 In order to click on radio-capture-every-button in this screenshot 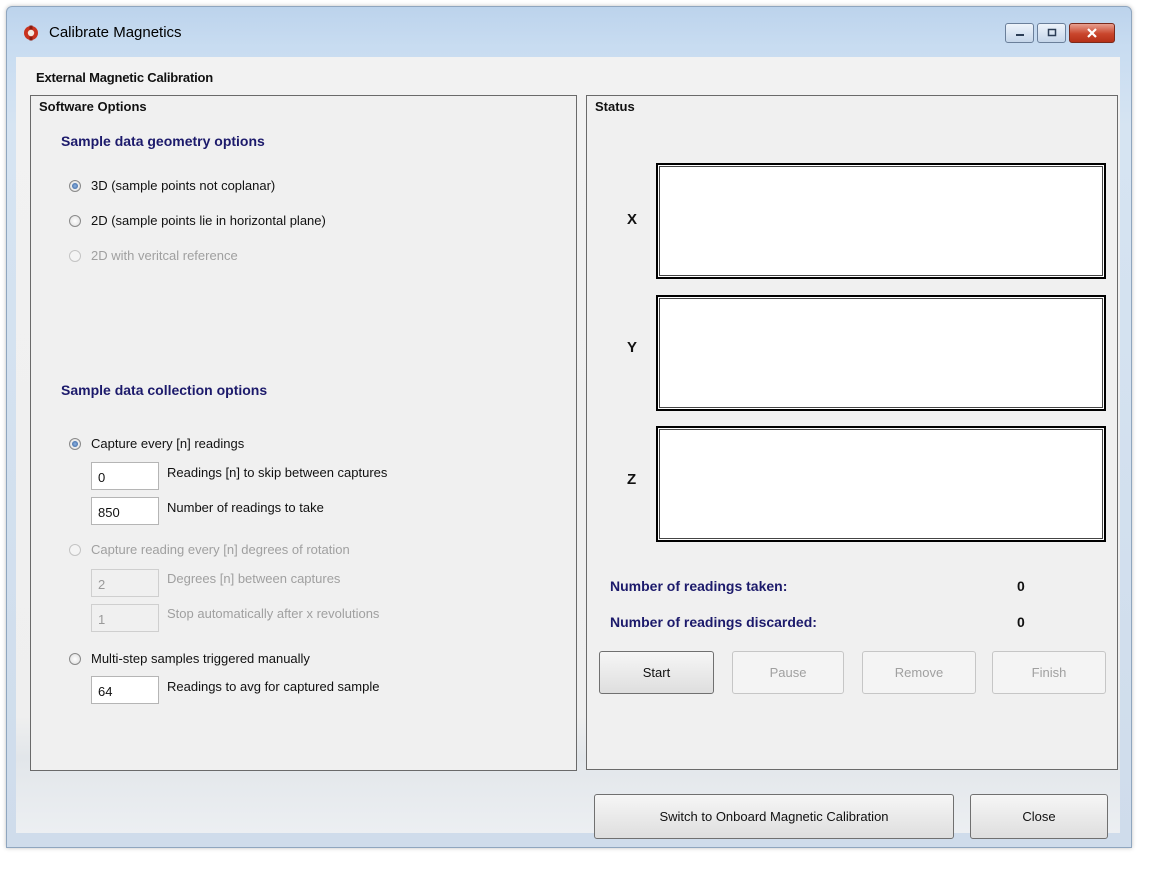, I will do `click(75, 443)`.